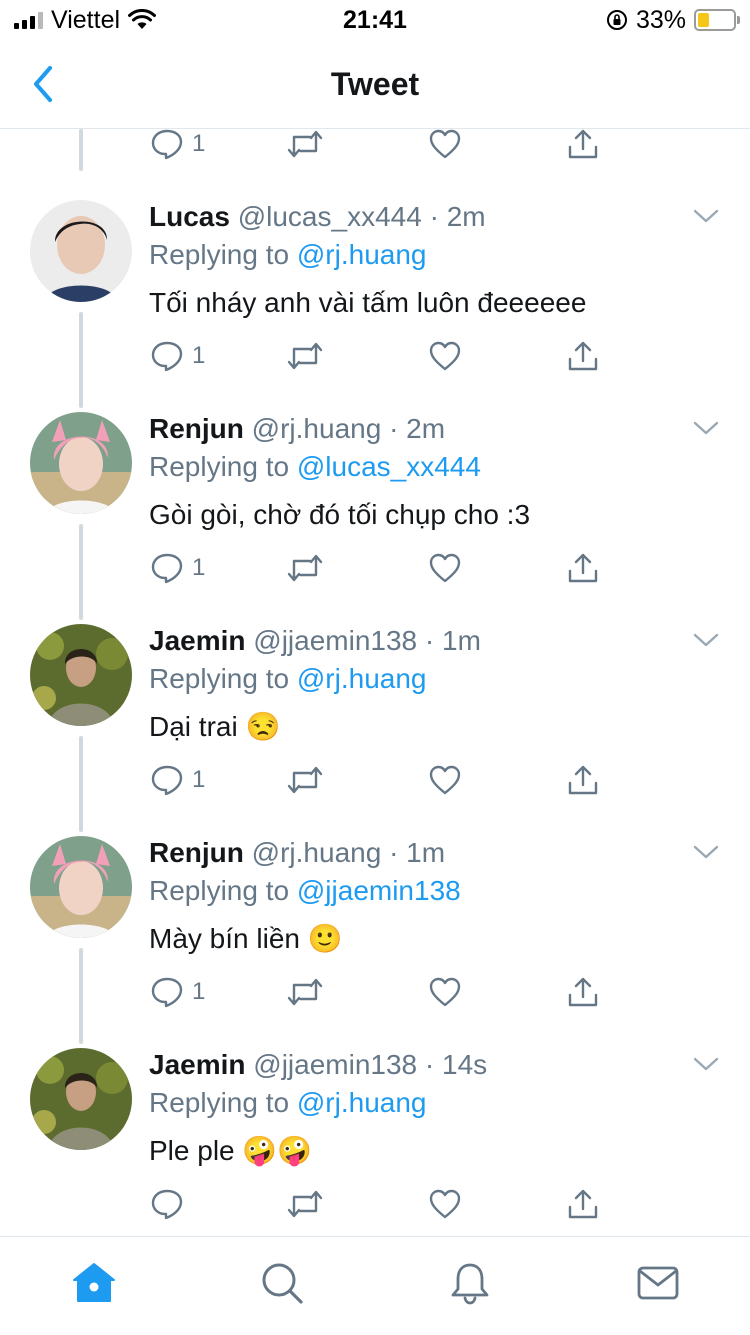 This screenshot has width=750, height=1335. I want to click on nav-bar: Tweet, so click(375, 84).